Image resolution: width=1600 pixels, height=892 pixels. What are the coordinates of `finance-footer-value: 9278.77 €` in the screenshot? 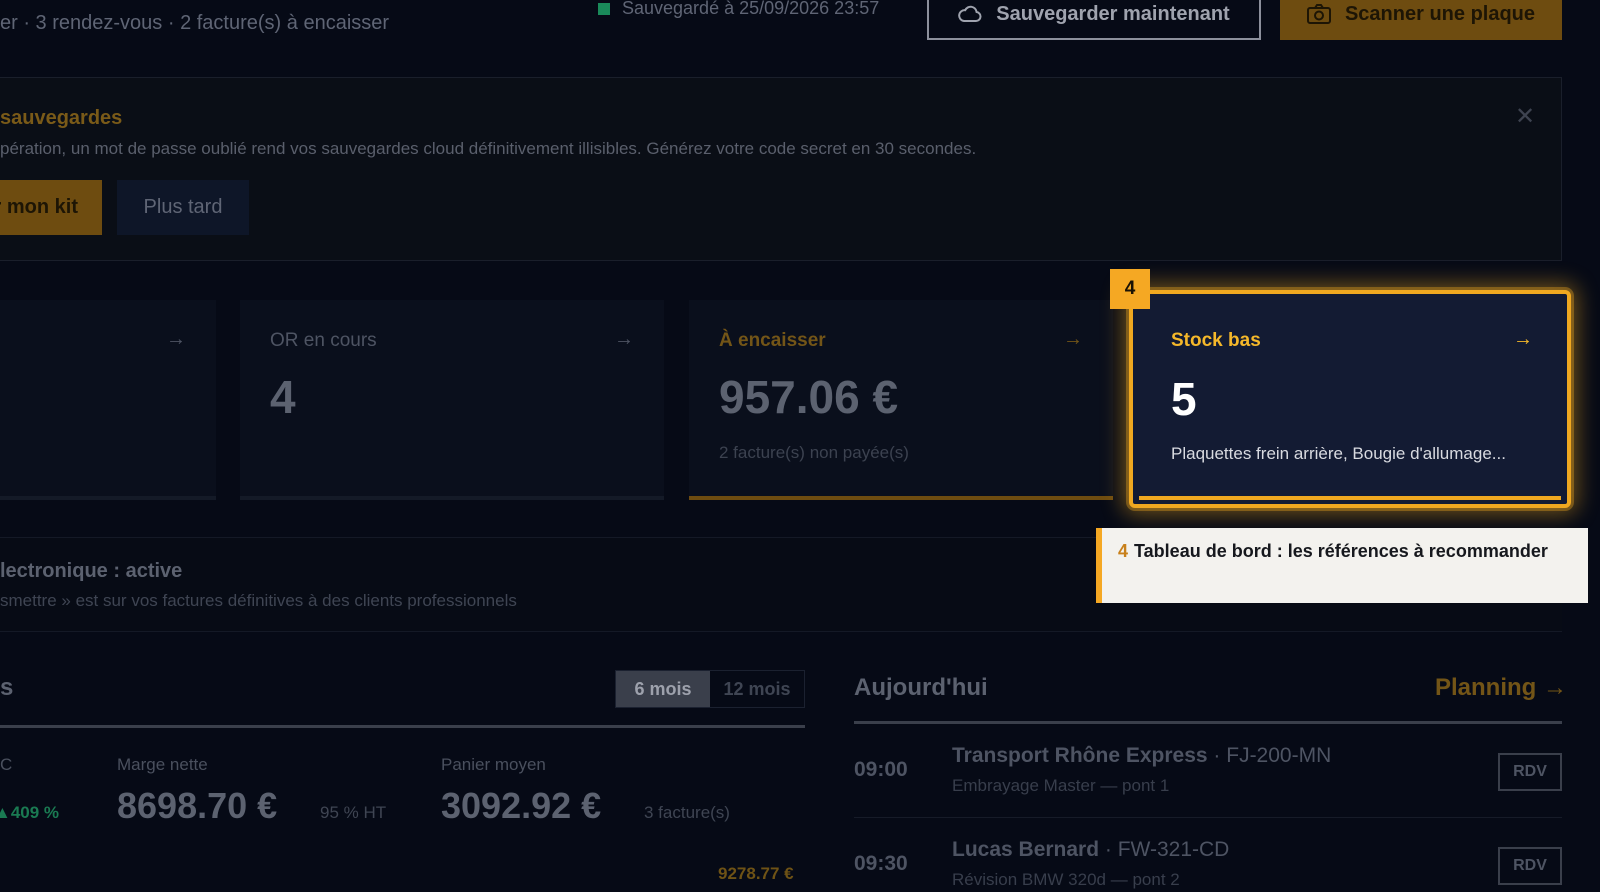 It's located at (756, 873).